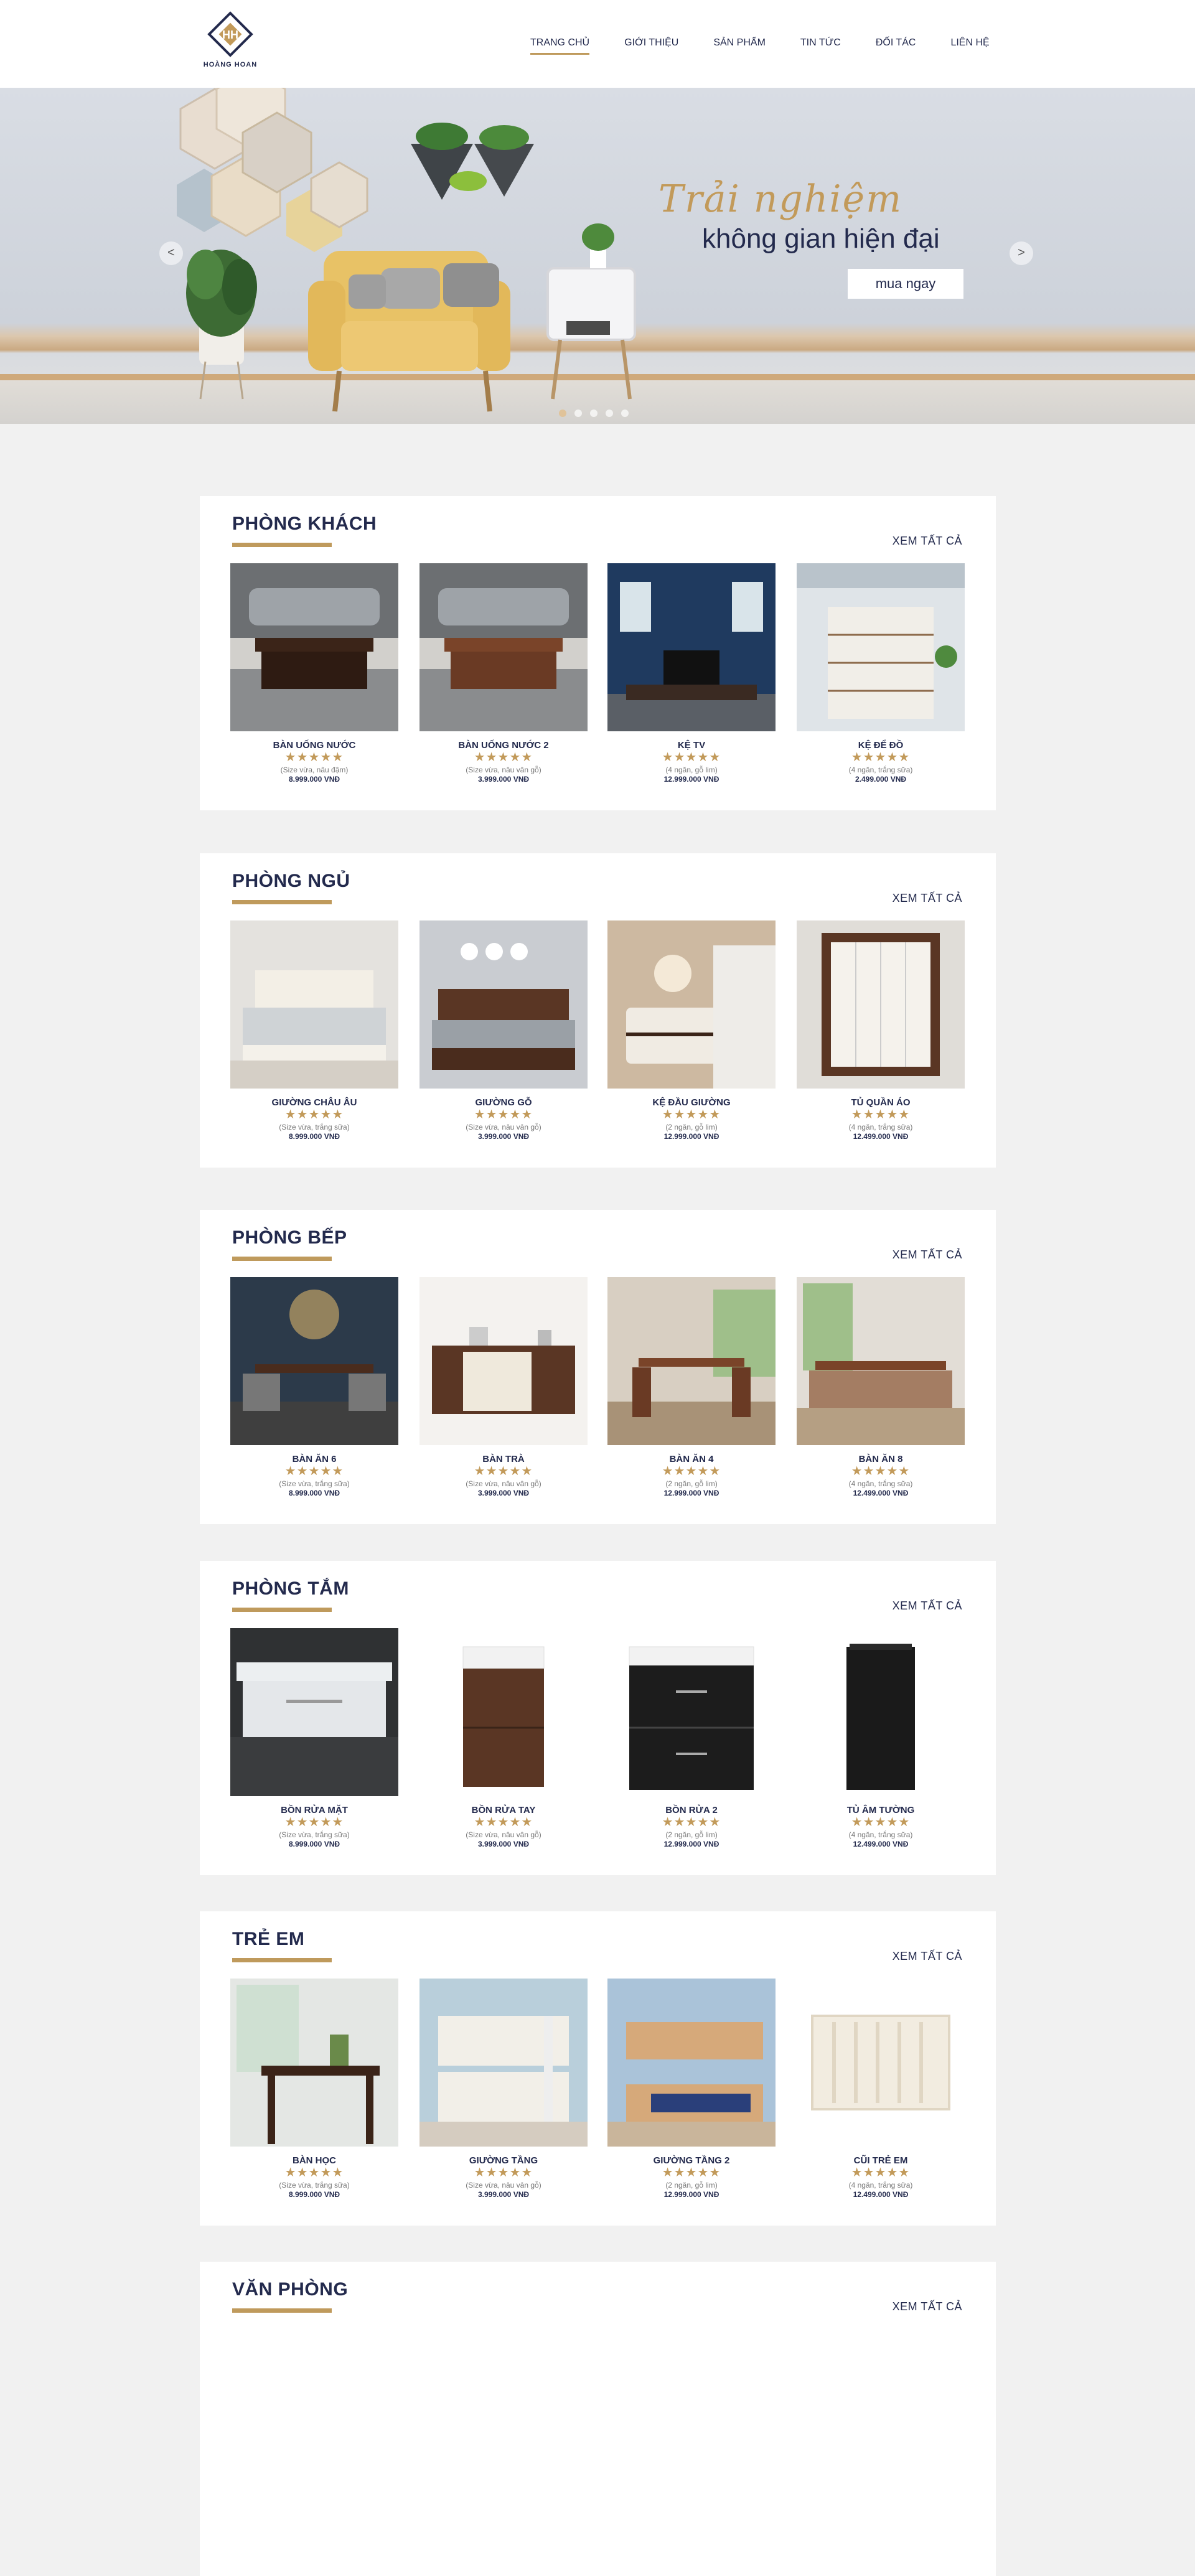  I want to click on product-name: BỒN RỬA 2, so click(691, 1810).